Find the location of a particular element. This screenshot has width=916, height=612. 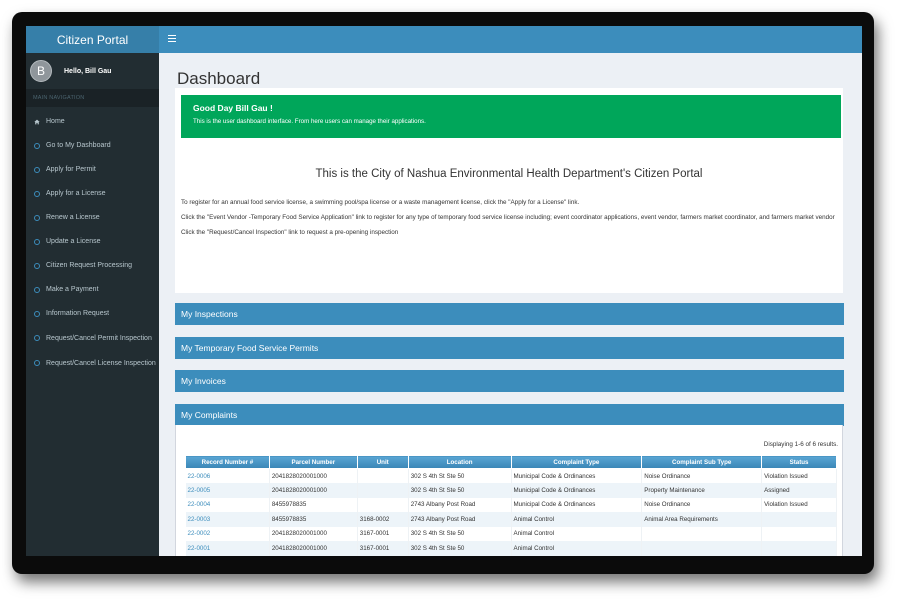

page-header: Dashboard is located at coordinates (515, 70).